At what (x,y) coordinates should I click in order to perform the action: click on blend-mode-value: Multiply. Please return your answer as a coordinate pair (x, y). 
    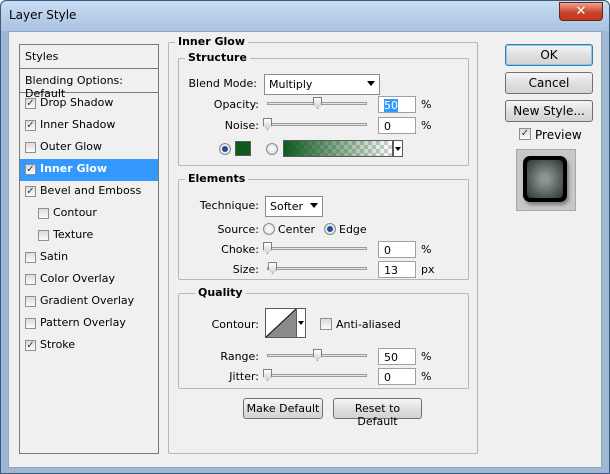
    Looking at the image, I should click on (291, 84).